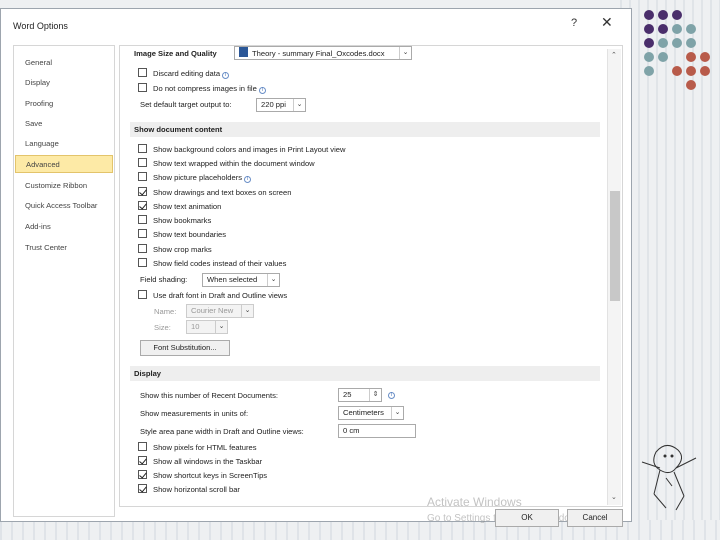 This screenshot has height=540, width=720. Describe the element at coordinates (615, 246) in the screenshot. I see `scrollbar-thumb` at that location.